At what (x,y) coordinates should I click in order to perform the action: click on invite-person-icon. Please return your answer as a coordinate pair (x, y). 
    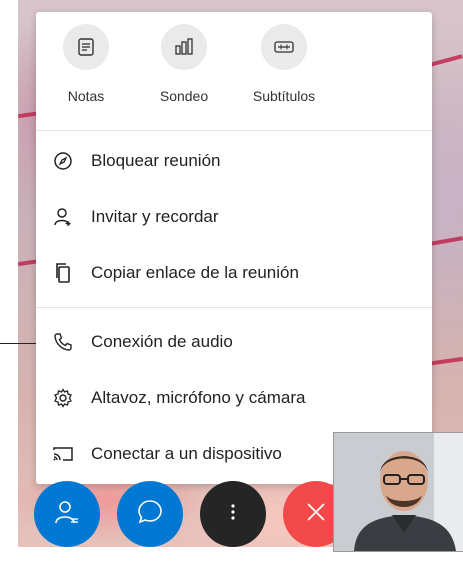
    Looking at the image, I should click on (63, 217).